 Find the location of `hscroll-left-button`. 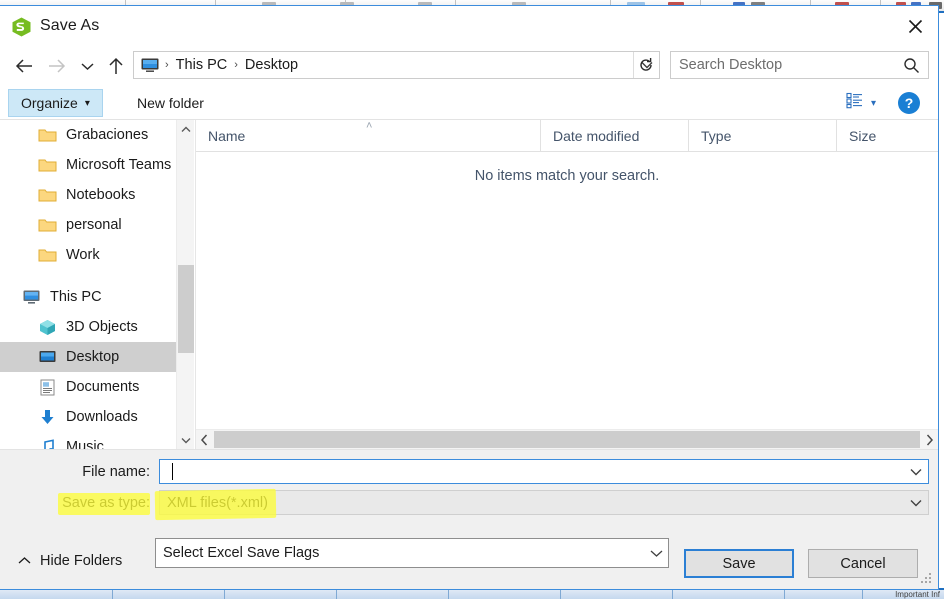

hscroll-left-button is located at coordinates (204, 439).